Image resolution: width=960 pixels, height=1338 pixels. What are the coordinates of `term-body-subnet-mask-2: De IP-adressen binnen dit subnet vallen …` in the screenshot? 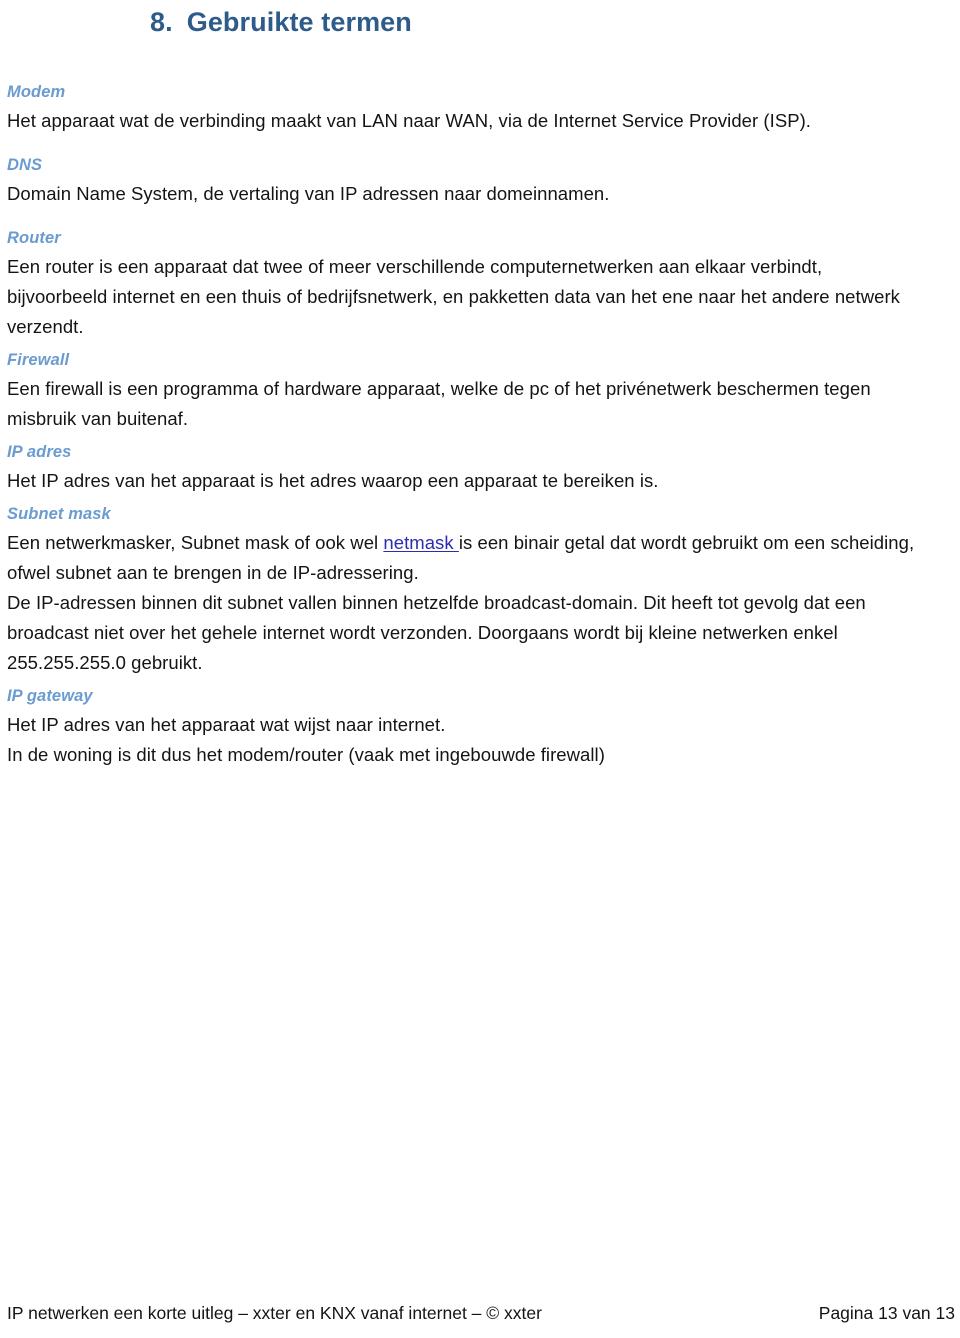 It's located at (436, 632).